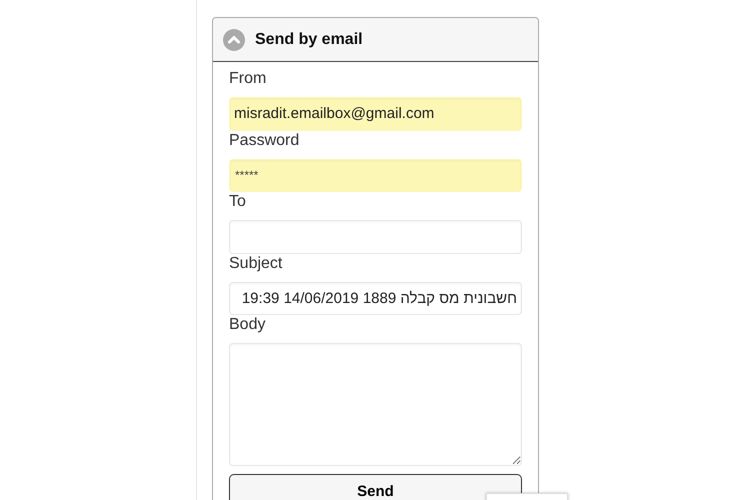  I want to click on field-label: Password, so click(264, 141).